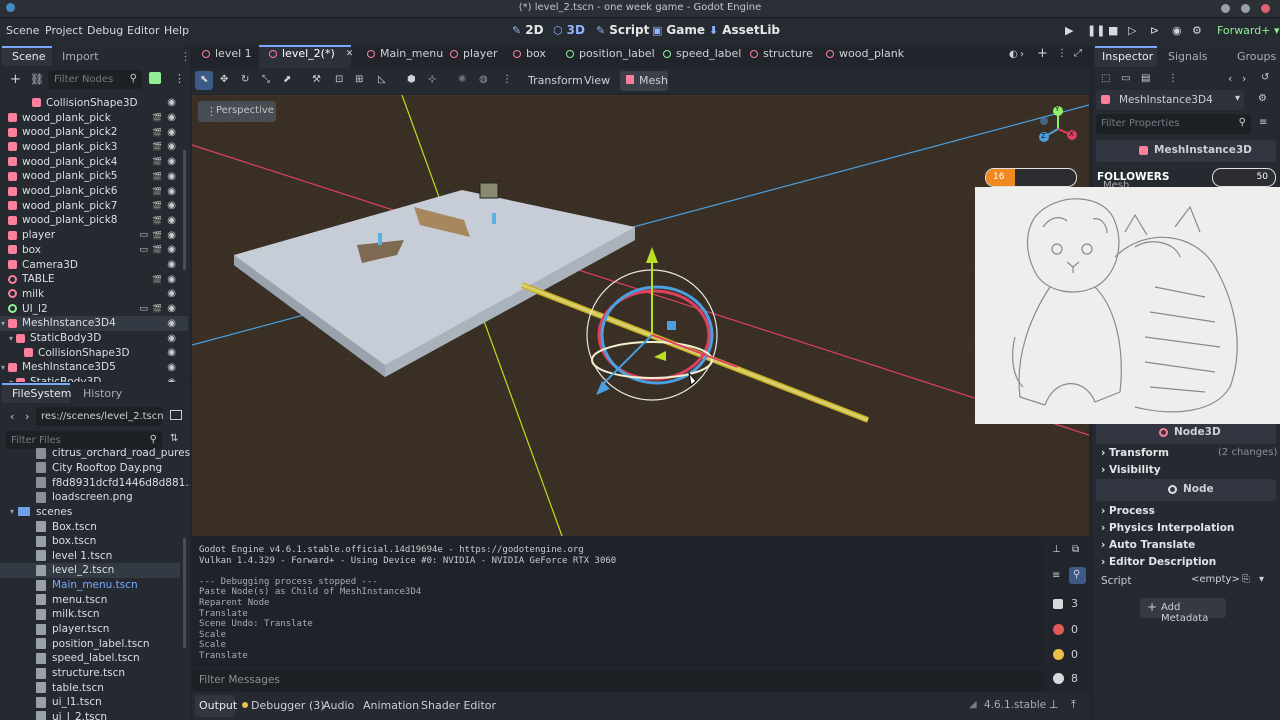 Image resolution: width=1280 pixels, height=720 pixels. Describe the element at coordinates (27, 416) in the screenshot. I see `forward-icon: ›` at that location.